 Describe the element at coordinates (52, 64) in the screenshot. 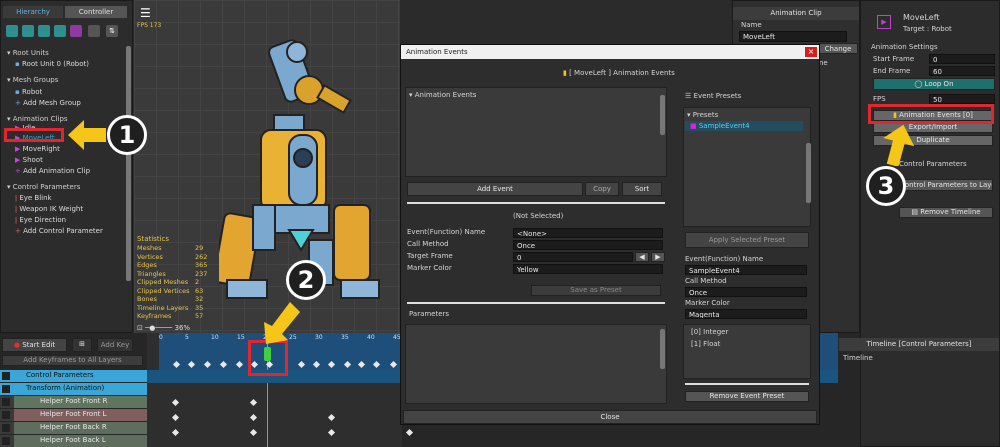

I see `item-root-unit: ▪ Root Unit 0 (Robot)` at that location.